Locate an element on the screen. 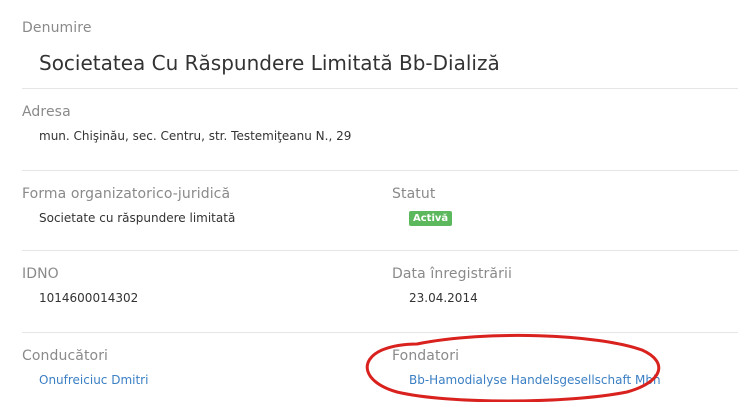 The width and height of the screenshot is (740, 403). conducator-link: Onufreiciuc Dmitri is located at coordinates (93, 380).